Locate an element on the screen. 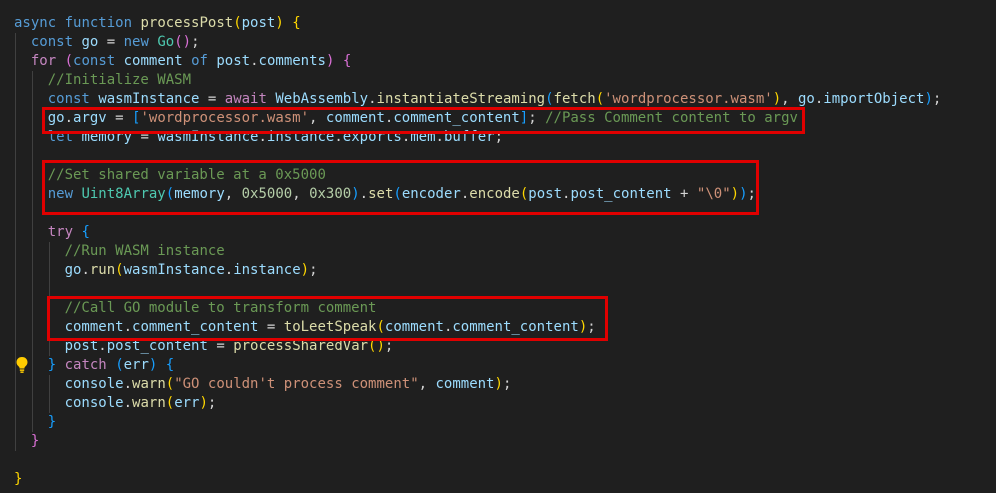 Image resolution: width=996 pixels, height=493 pixels. code-token: "GO couldn't process comment" is located at coordinates (296, 384).